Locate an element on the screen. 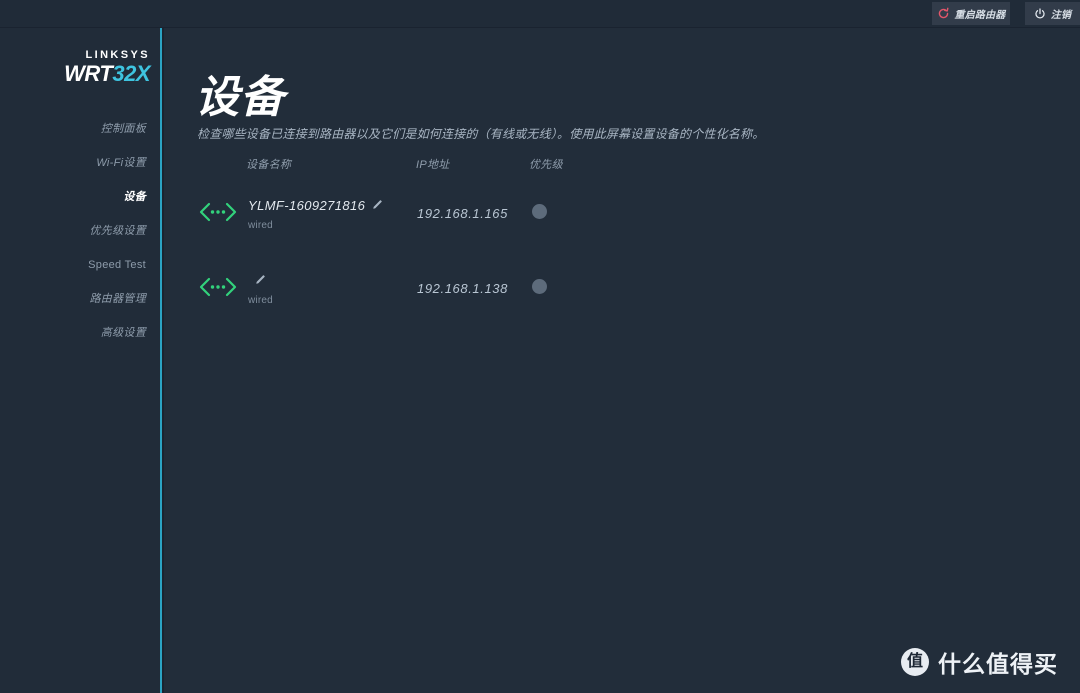  table-row: wired 192.168.1.138 is located at coordinates (622, 290).